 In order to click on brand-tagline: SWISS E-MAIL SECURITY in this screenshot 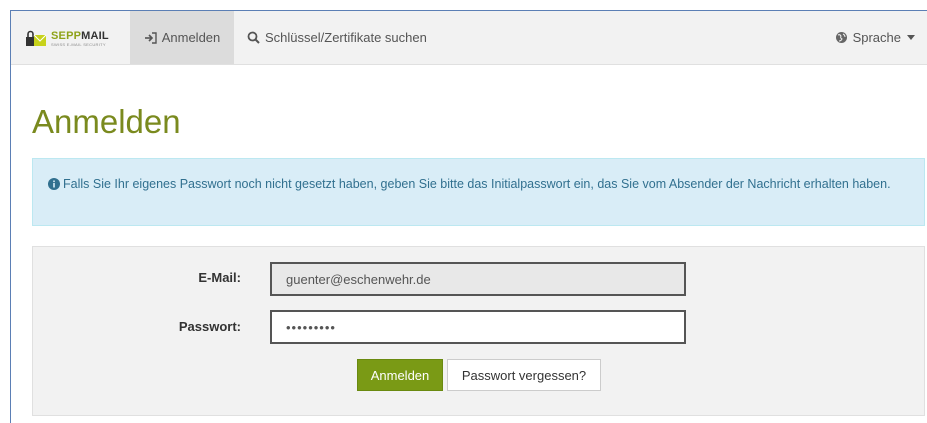, I will do `click(78, 44)`.